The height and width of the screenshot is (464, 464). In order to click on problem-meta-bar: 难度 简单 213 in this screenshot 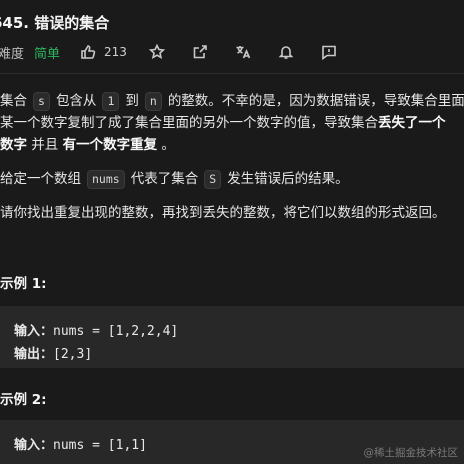, I will do `click(169, 52)`.